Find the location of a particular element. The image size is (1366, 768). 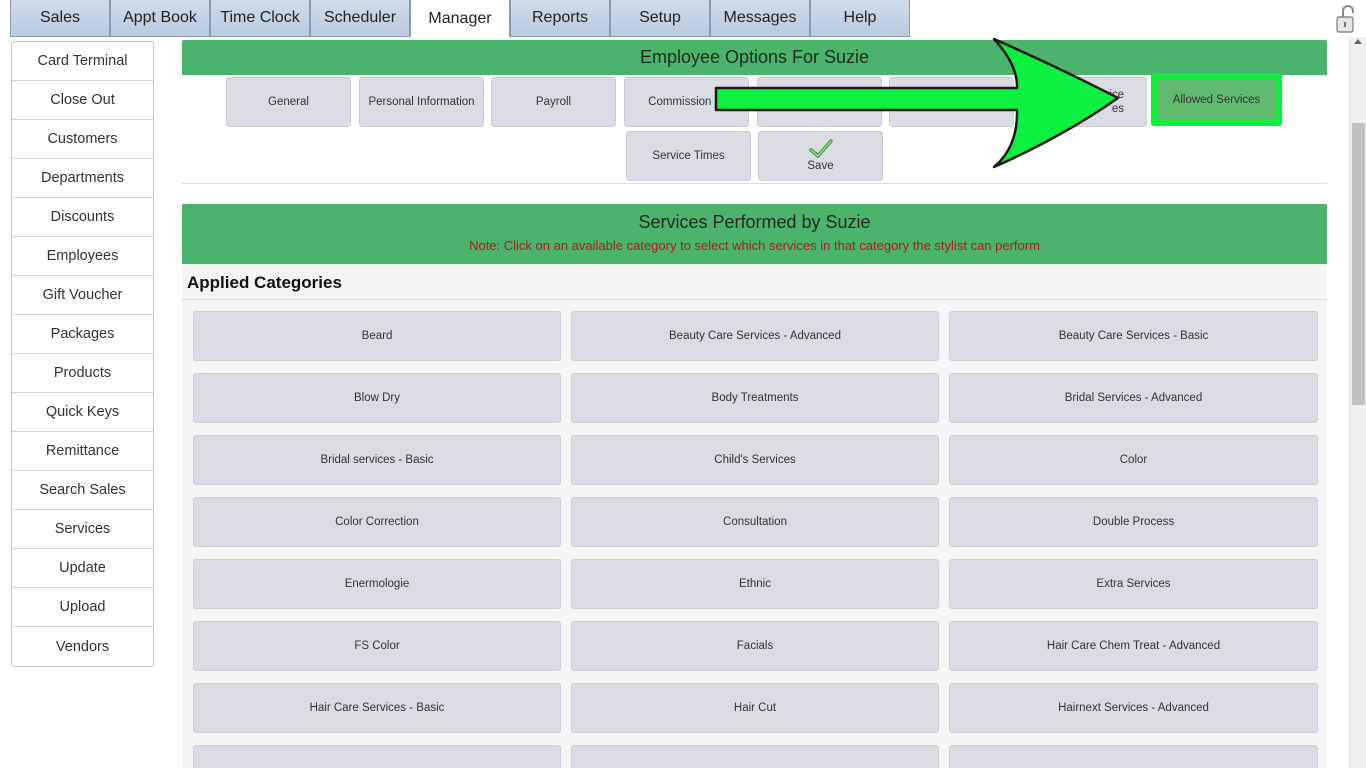

category-button: Beauty Care Services - Basic is located at coordinates (1133, 336).